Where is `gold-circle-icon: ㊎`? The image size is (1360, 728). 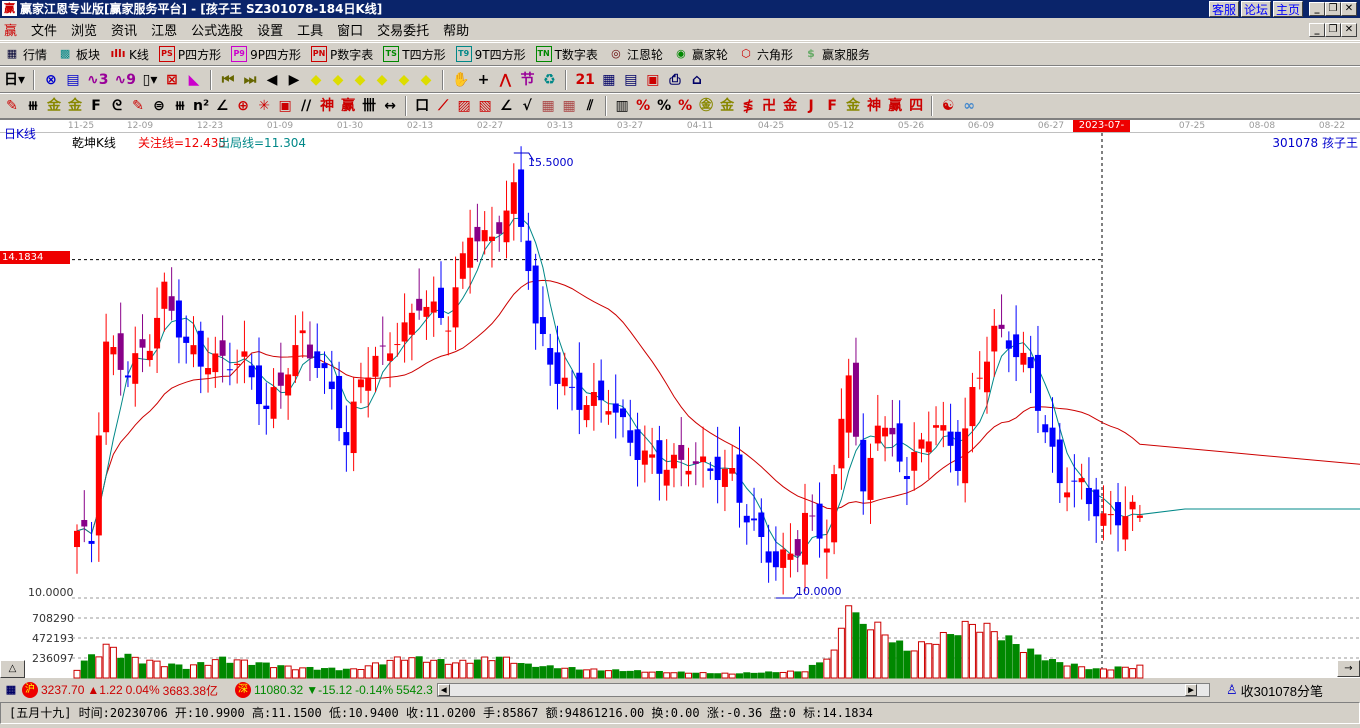 gold-circle-icon: ㊎ is located at coordinates (706, 106).